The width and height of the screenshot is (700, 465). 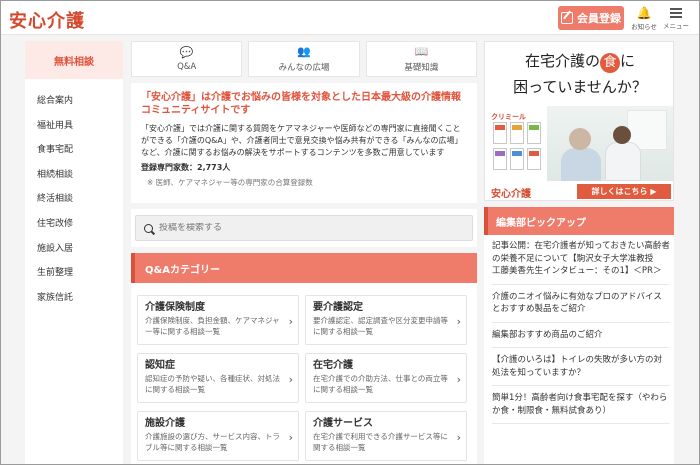 I want to click on ad-headline-line1: 在宅介護の食に, so click(x=579, y=61).